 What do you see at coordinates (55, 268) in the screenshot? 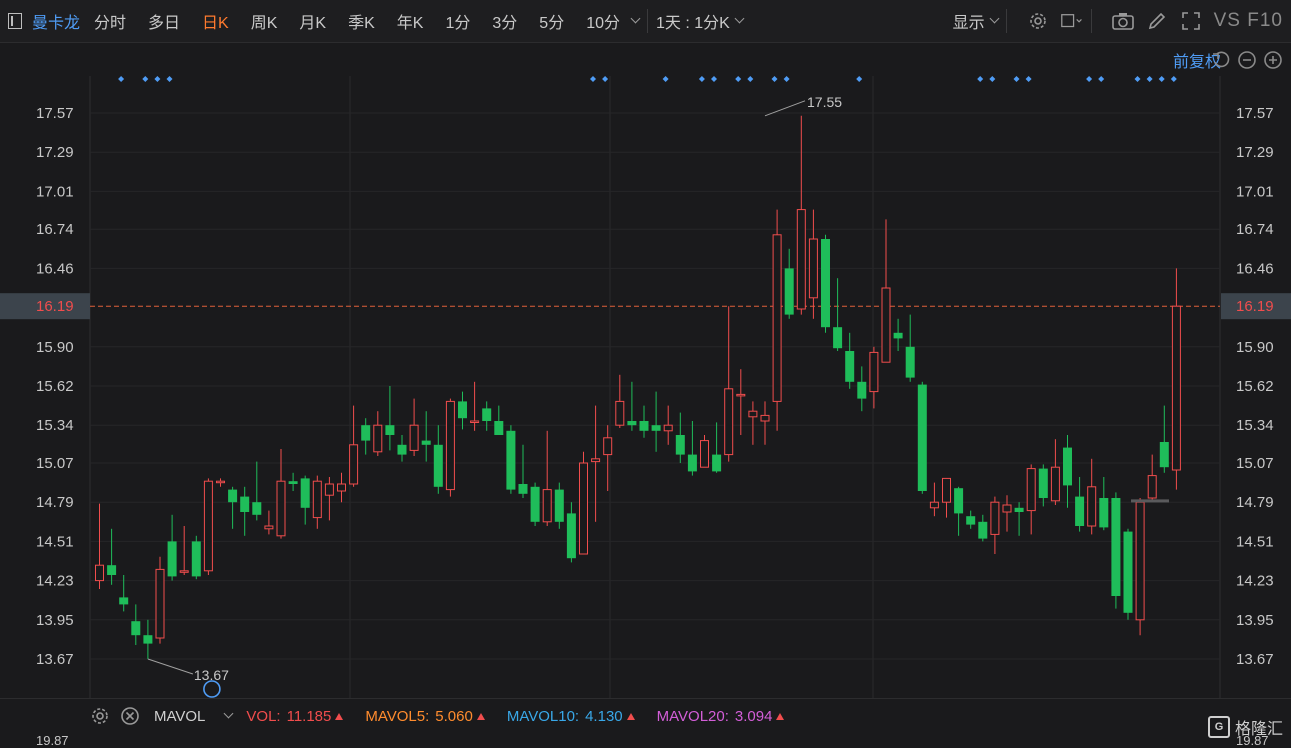
I see `y-tick-label-left: 16.46` at bounding box center [55, 268].